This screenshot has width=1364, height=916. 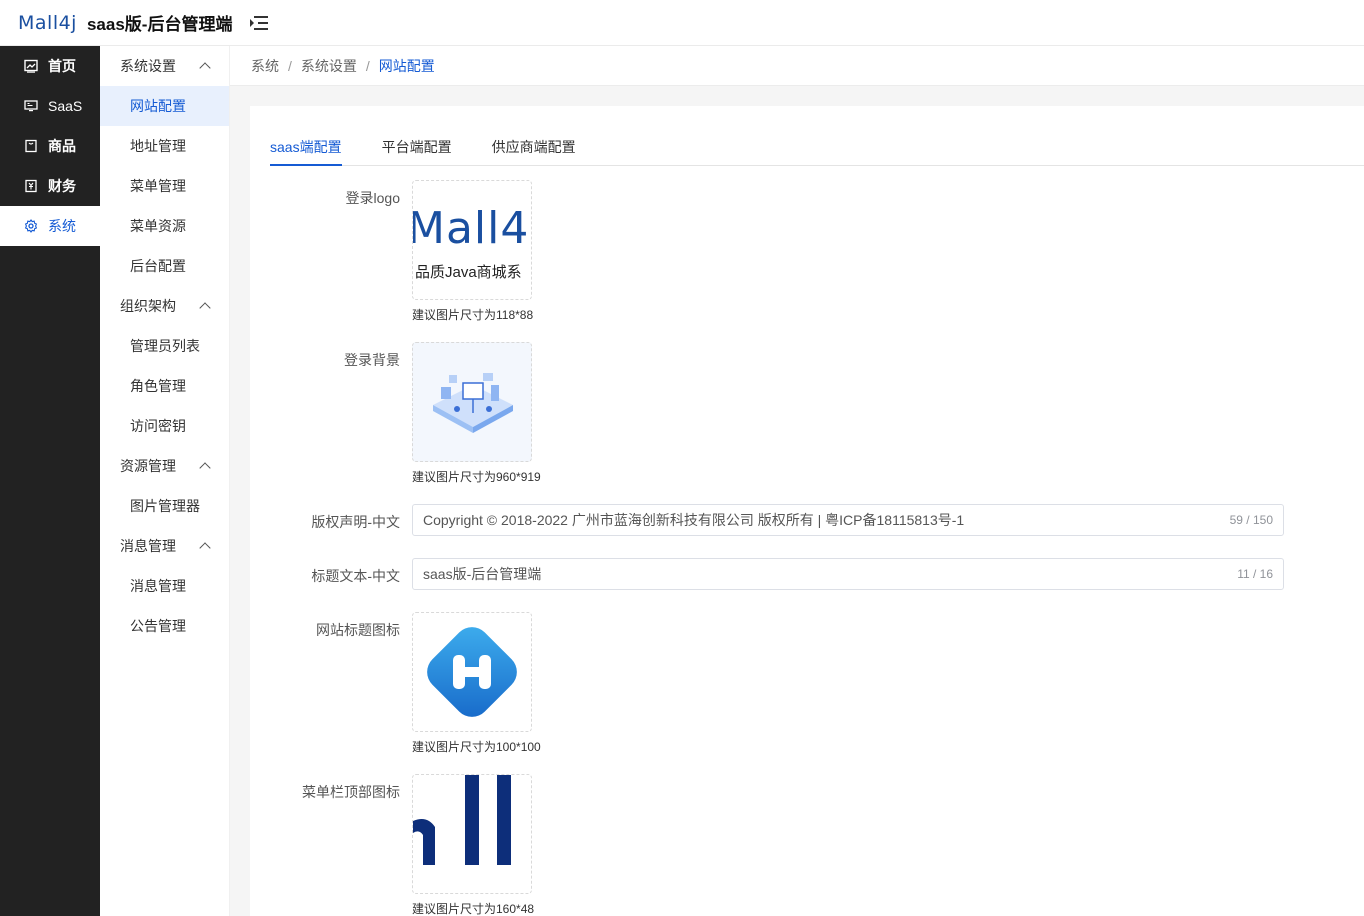 I want to click on login-logo-label: 登录logo, so click(x=372, y=198).